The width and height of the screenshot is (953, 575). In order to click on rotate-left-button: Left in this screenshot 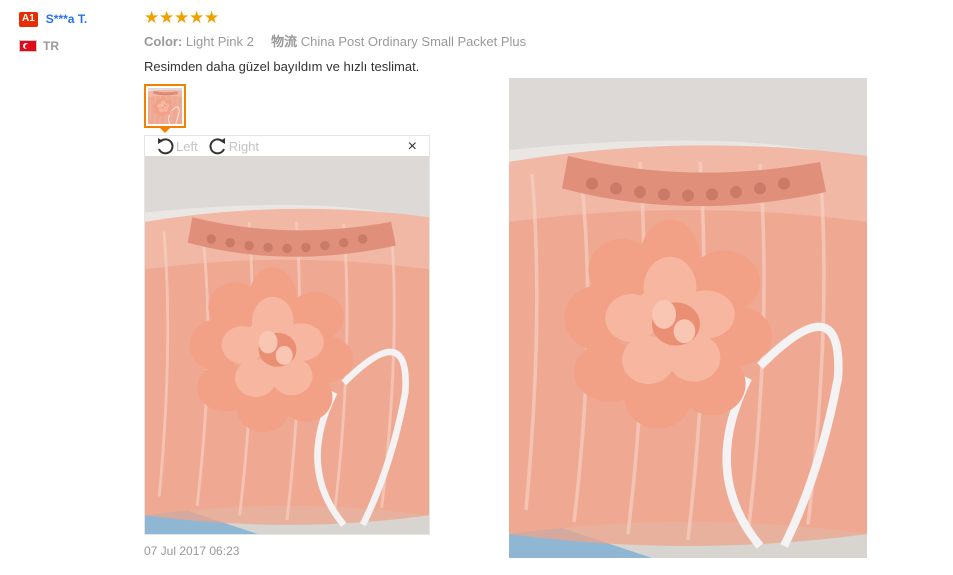, I will do `click(176, 146)`.